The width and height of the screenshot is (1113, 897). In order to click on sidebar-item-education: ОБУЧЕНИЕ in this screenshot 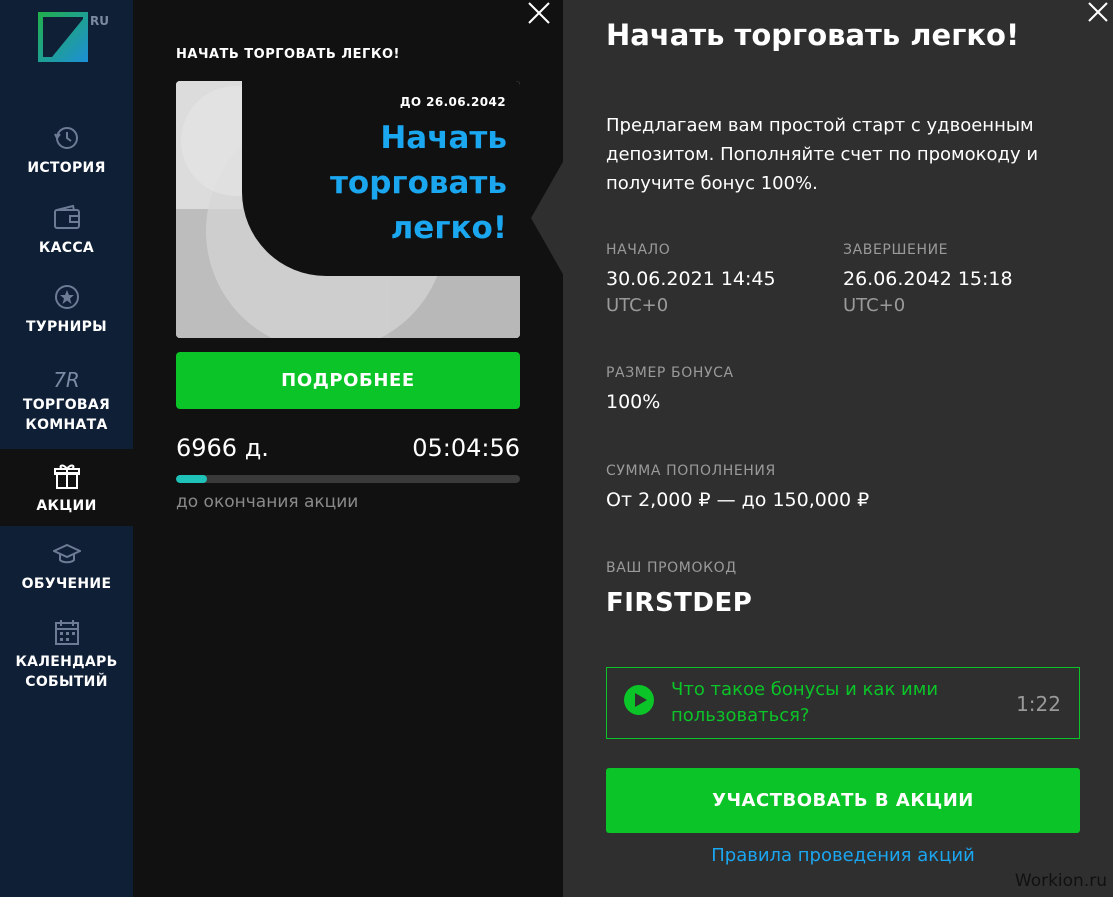, I will do `click(66, 567)`.